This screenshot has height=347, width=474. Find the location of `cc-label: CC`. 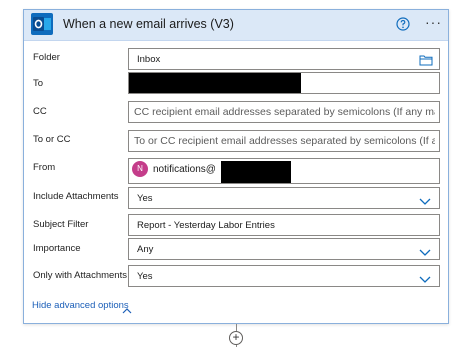

cc-label: CC is located at coordinates (40, 111).